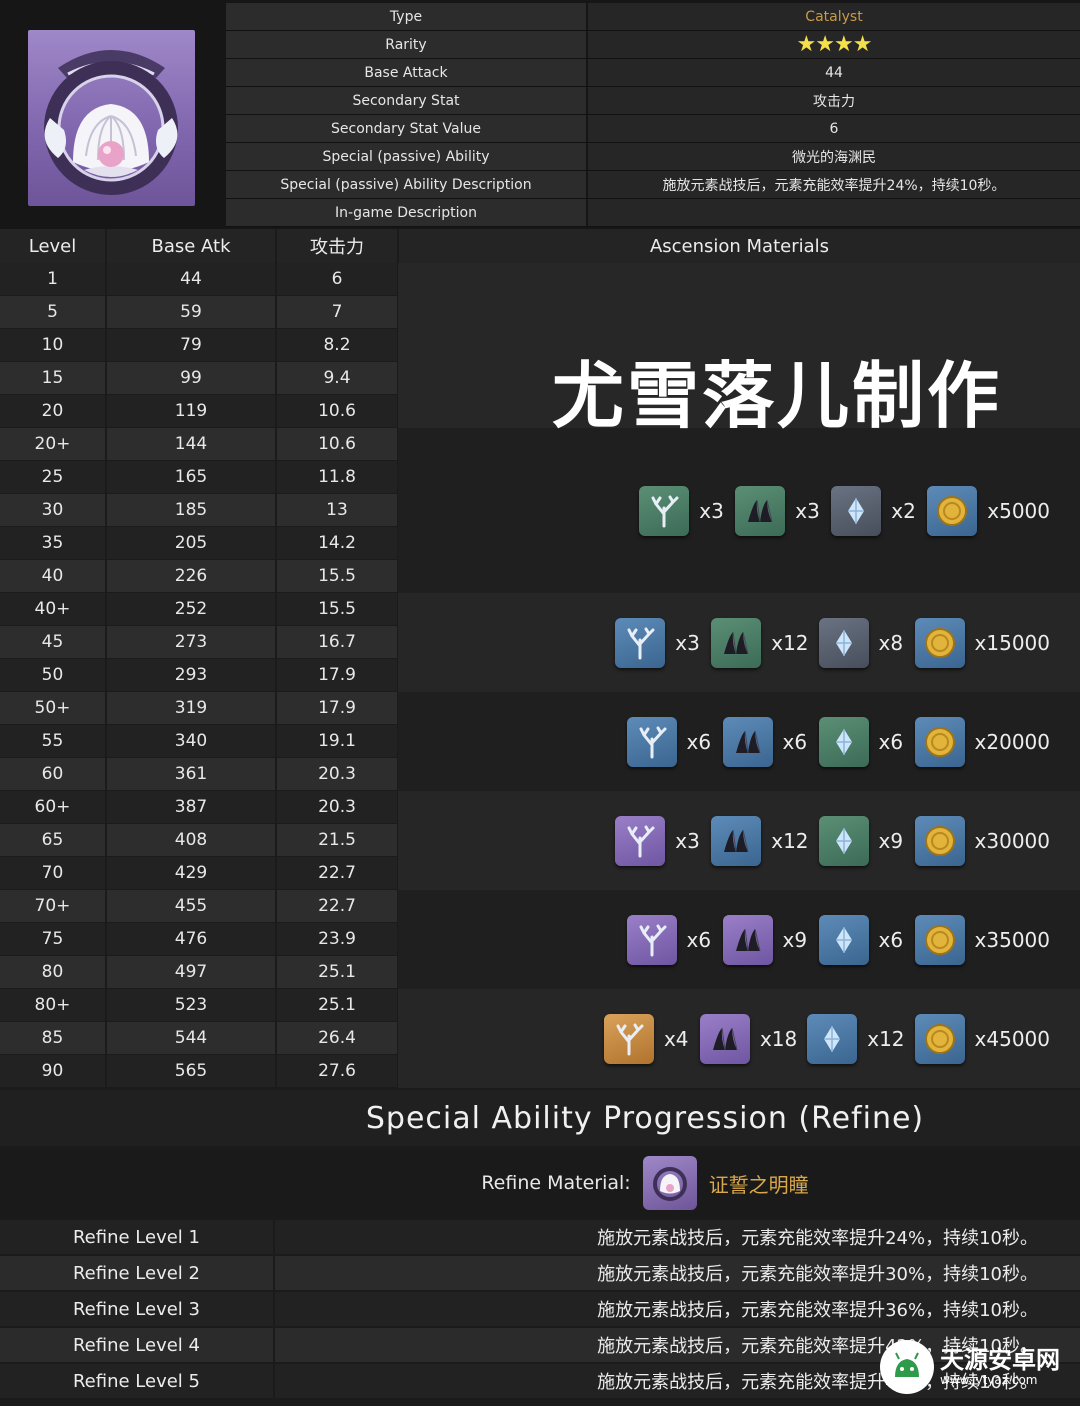 The image size is (1080, 1406). Describe the element at coordinates (337, 939) in the screenshot. I see `secondary-stat-cell: 23.9` at that location.